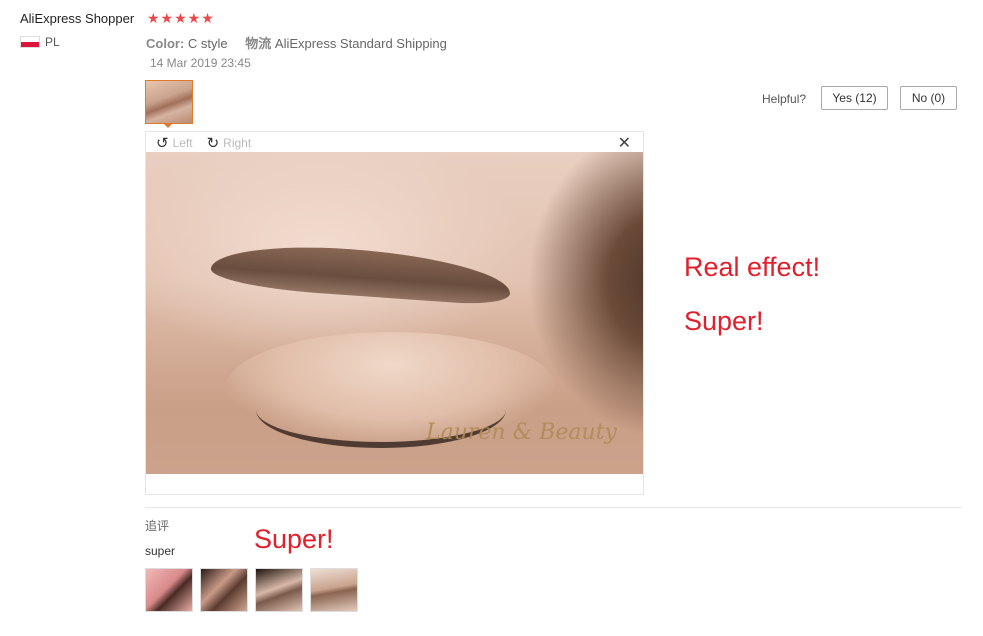 The image size is (983, 636). Describe the element at coordinates (752, 267) in the screenshot. I see `overlay-text-real-effect: Real effect!` at that location.